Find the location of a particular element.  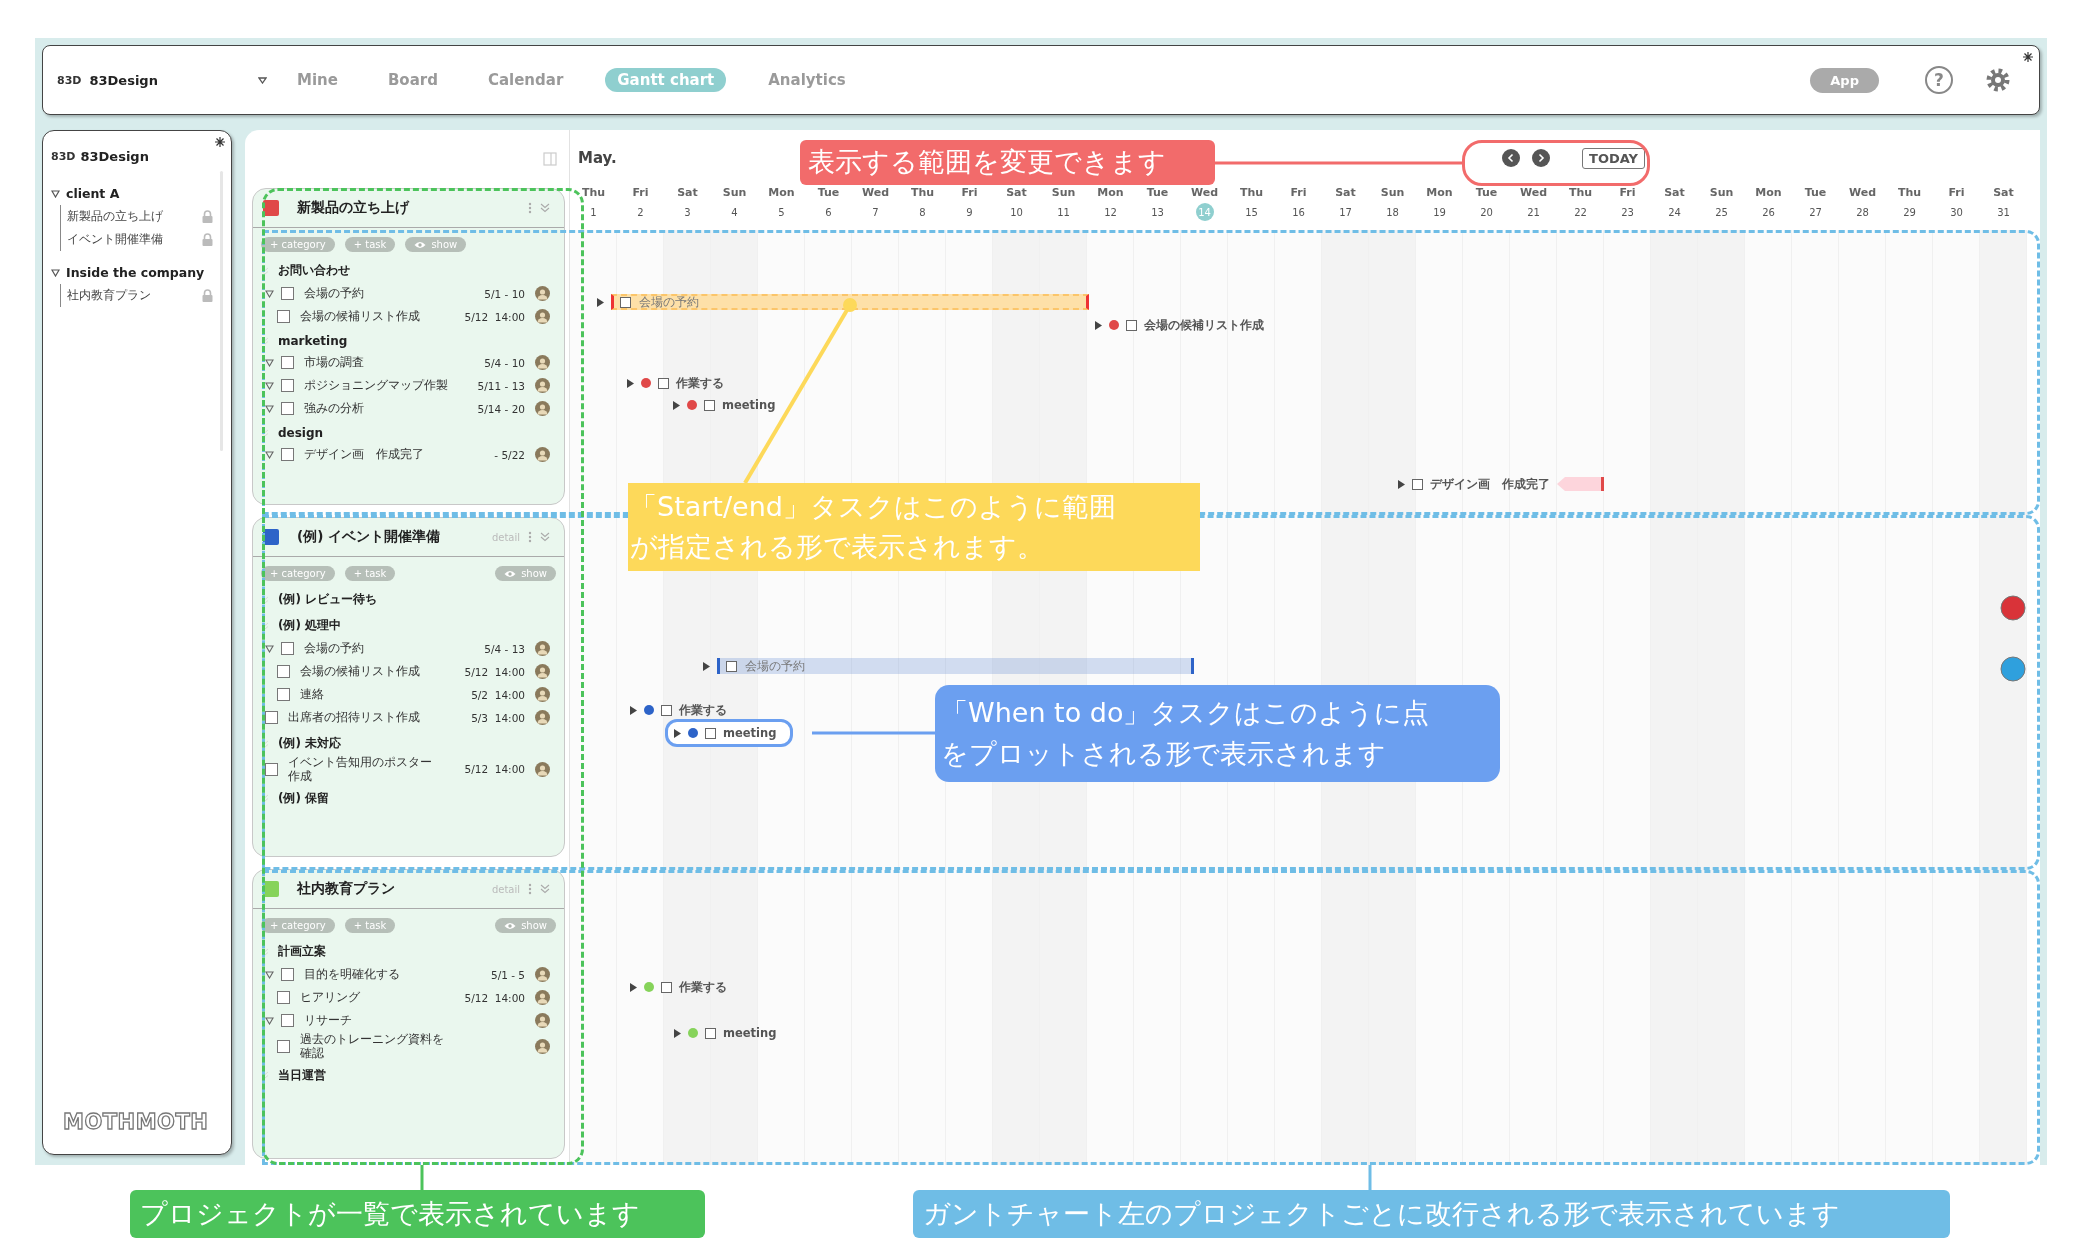

caret-icon is located at coordinates (262, 80).